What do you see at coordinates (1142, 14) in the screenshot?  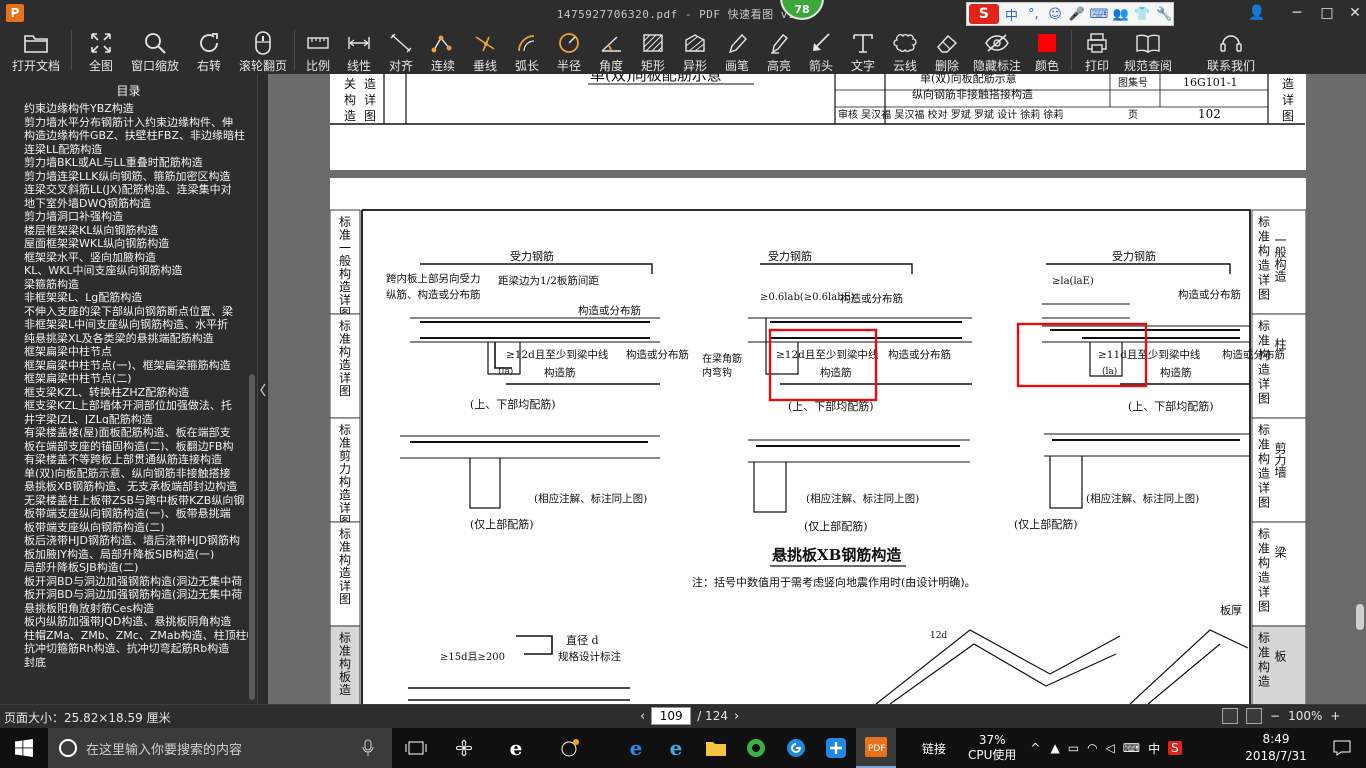 I see `skin-icon: 👕` at bounding box center [1142, 14].